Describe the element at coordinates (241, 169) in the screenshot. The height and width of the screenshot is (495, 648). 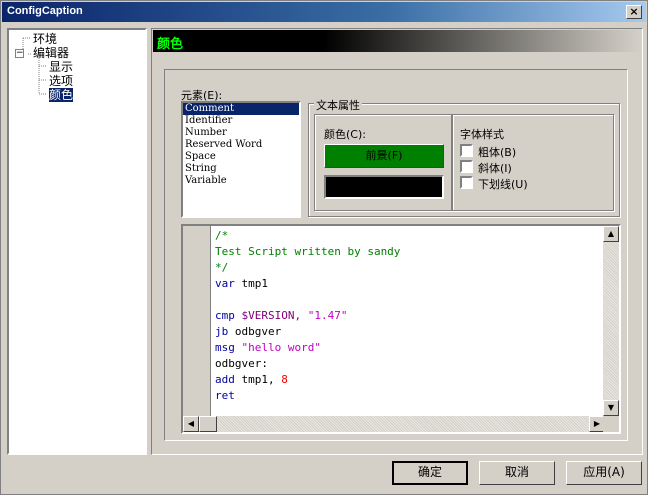
I see `list-item: String` at that location.